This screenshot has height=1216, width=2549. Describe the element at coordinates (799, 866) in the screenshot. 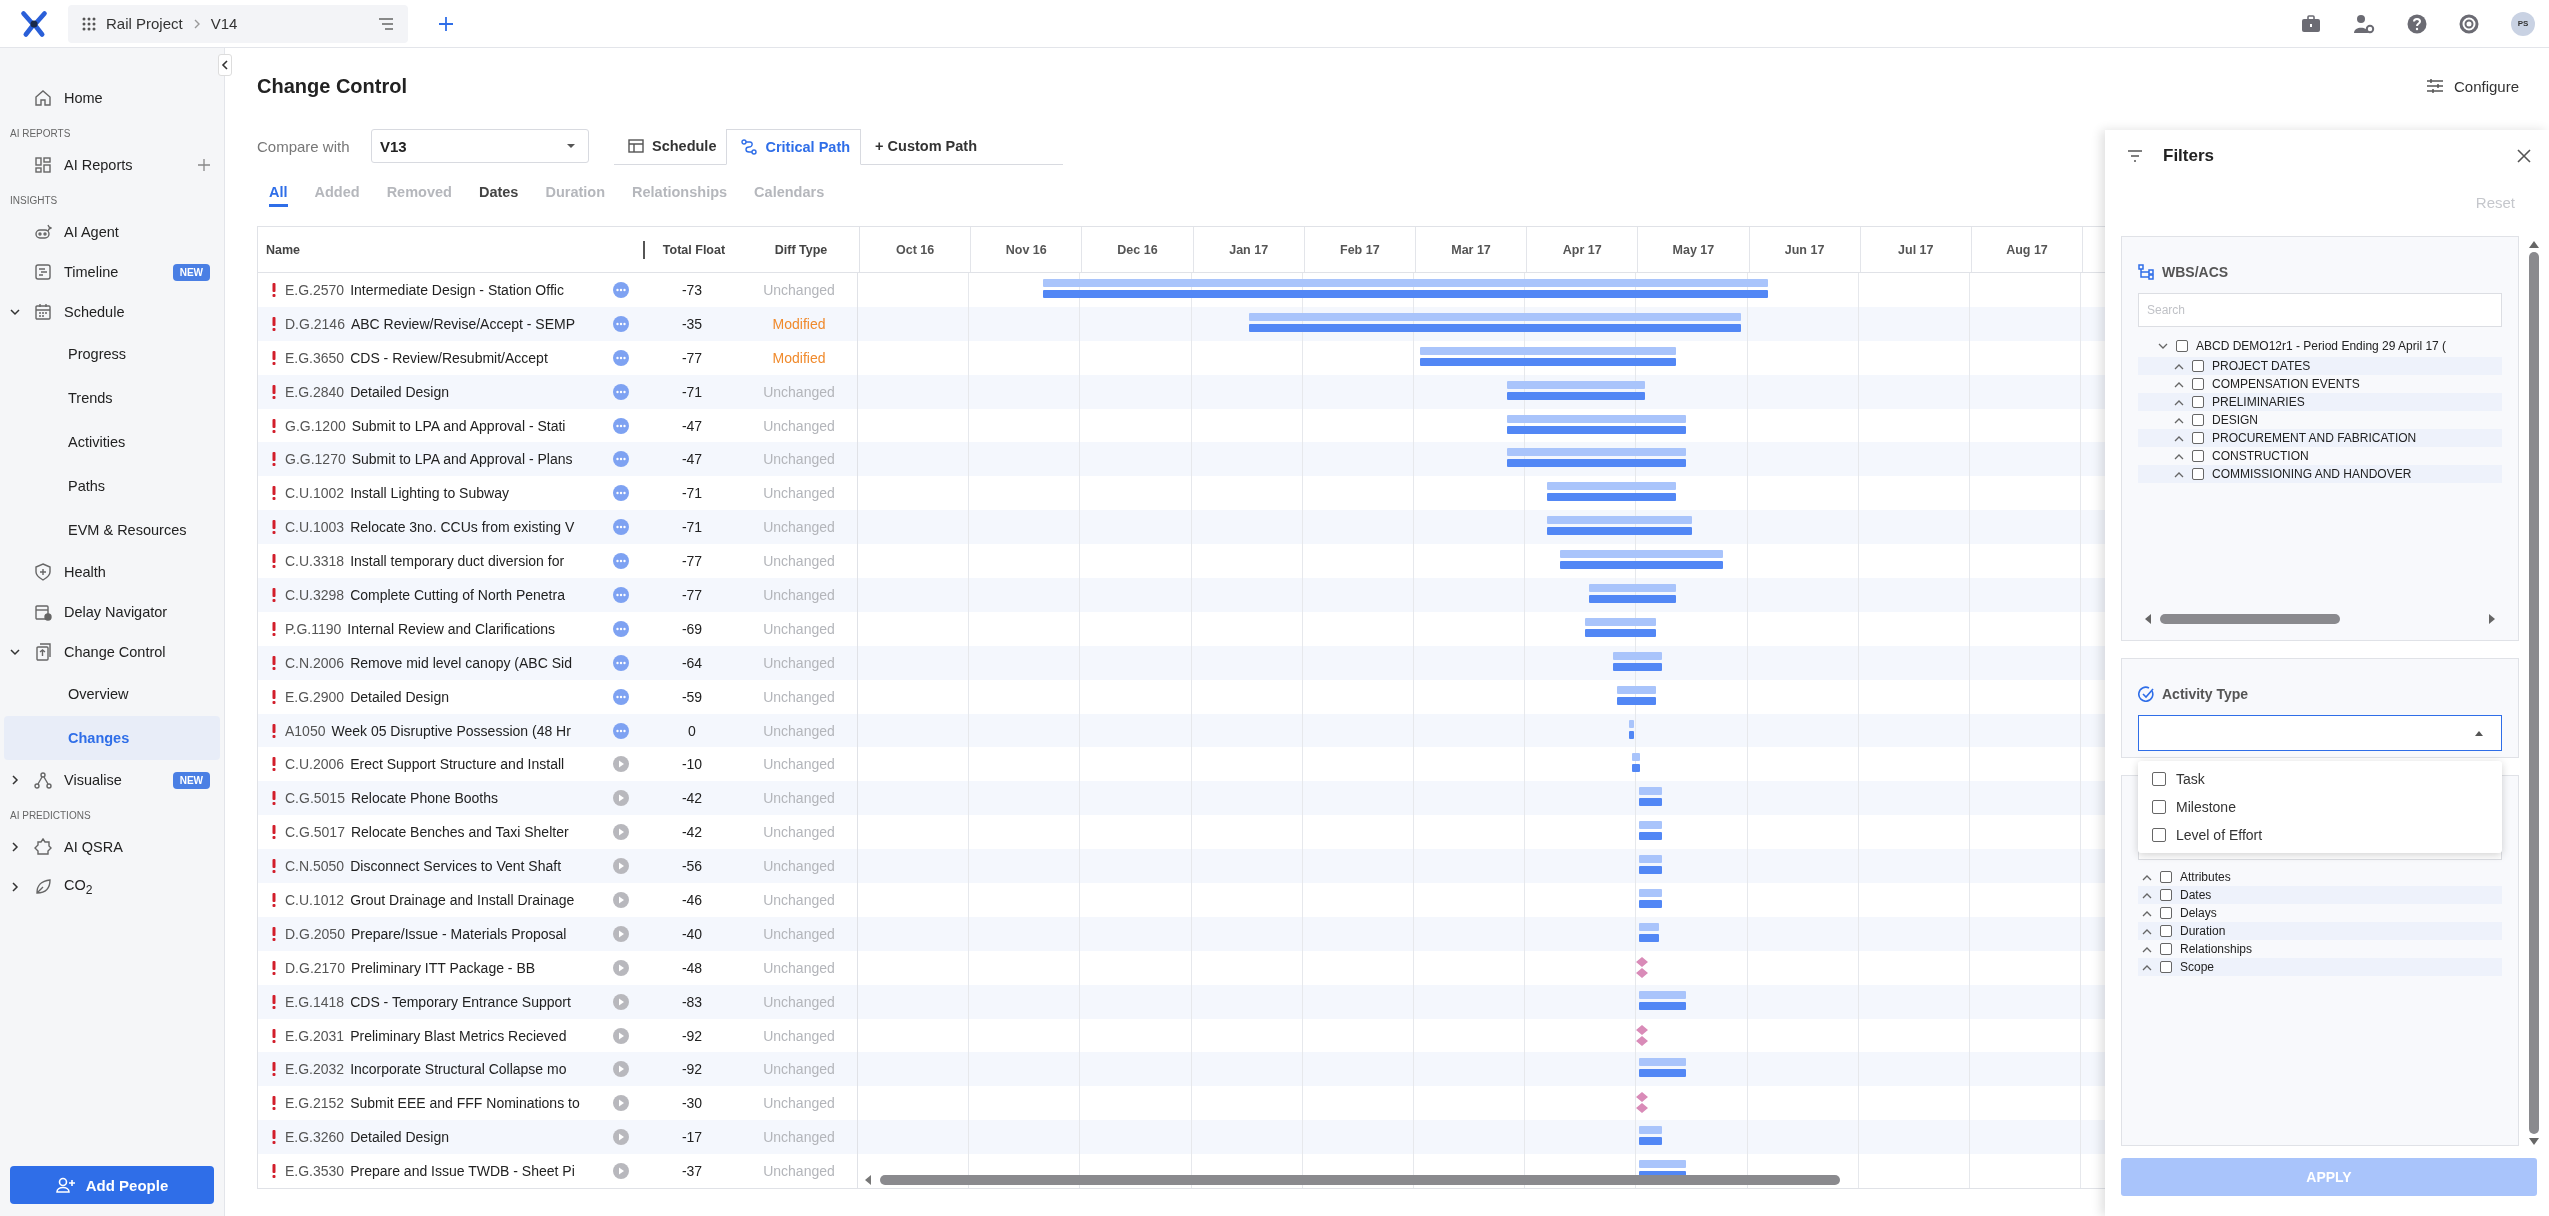

I see `diff-type: Unchanged` at that location.